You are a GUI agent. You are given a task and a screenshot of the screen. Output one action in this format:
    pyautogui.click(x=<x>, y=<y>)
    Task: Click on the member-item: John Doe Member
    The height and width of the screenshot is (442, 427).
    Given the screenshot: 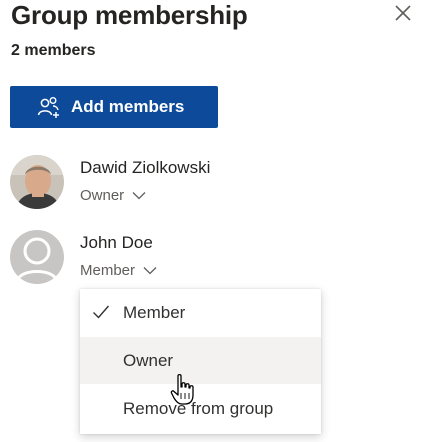 What is the action you would take?
    pyautogui.click(x=160, y=258)
    